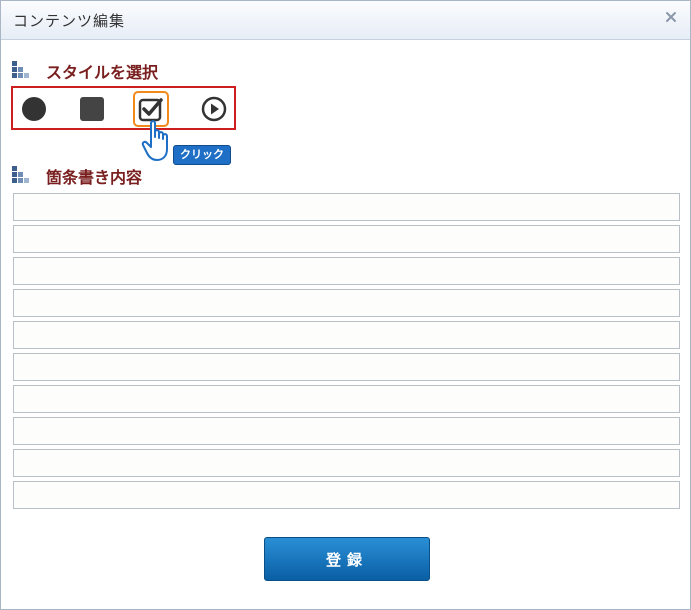 This screenshot has height=610, width=691. Describe the element at coordinates (69, 21) in the screenshot. I see `dialog-title: コンテンツ編集` at that location.